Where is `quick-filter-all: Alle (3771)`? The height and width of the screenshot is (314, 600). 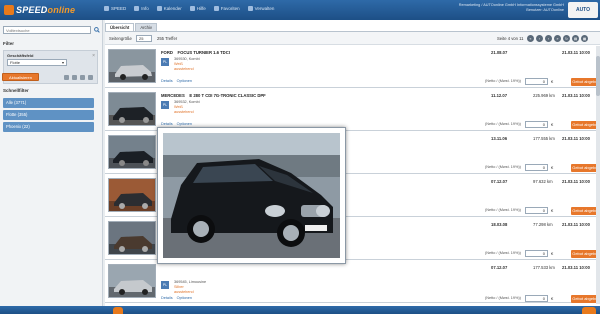
quick-filter-all: Alle (3771) is located at coordinates (48, 103).